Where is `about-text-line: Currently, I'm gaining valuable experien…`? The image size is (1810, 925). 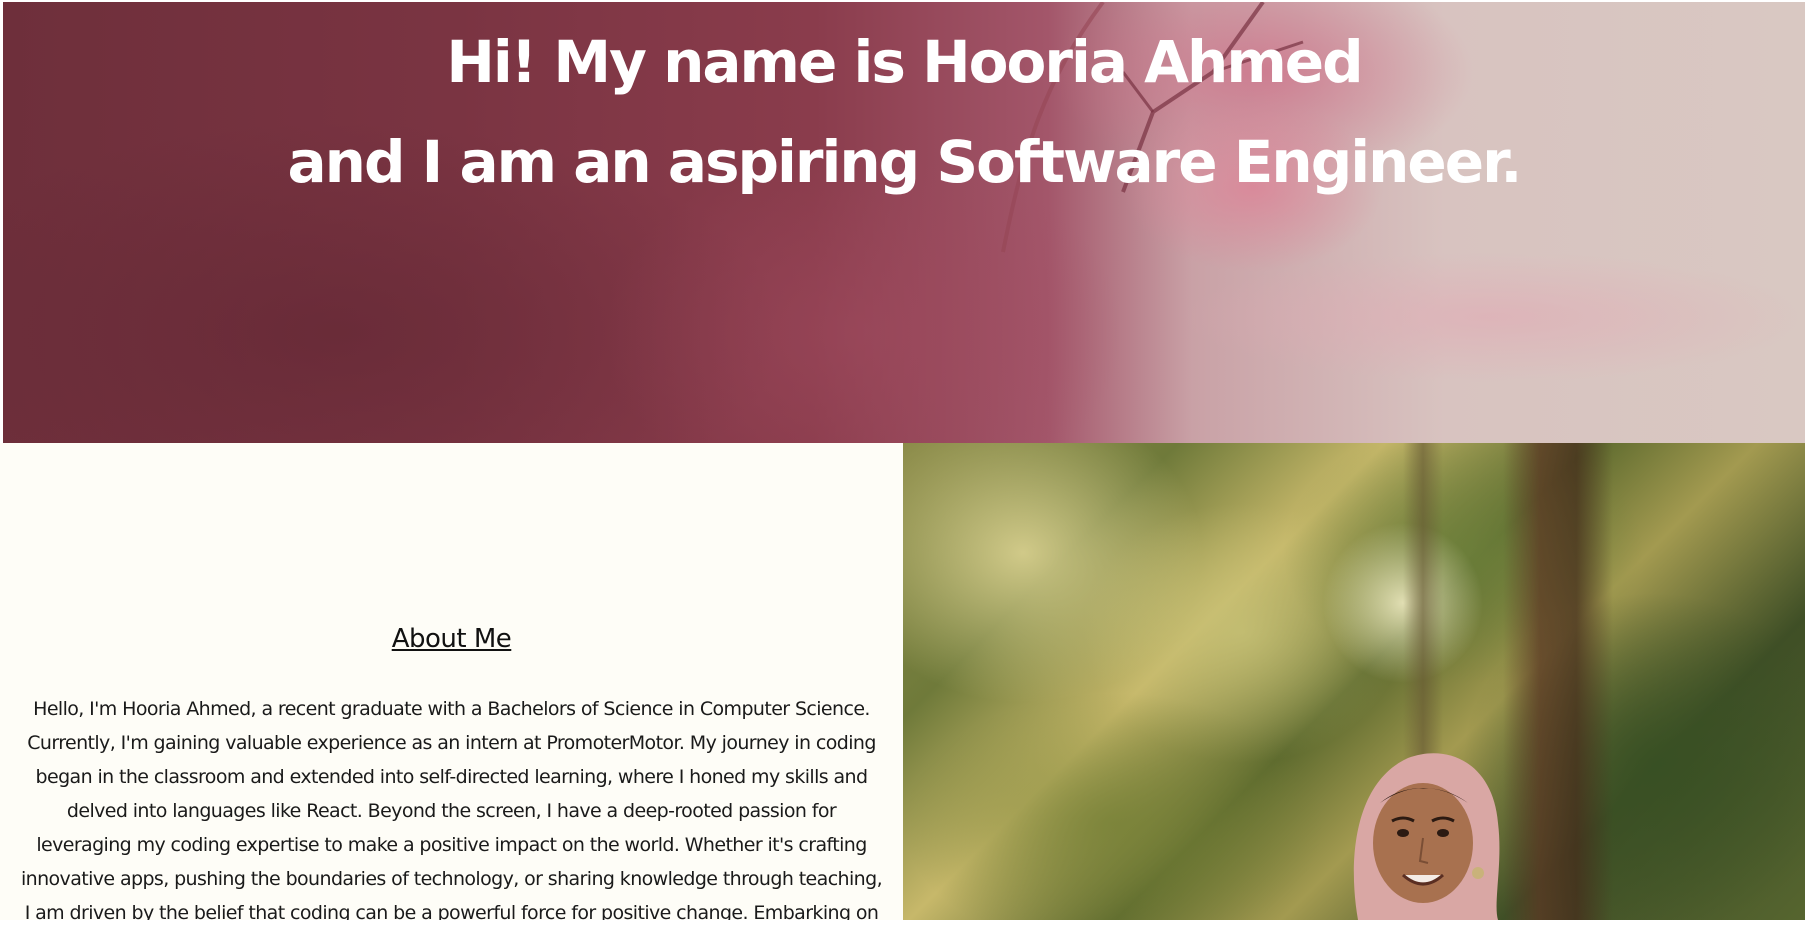 about-text-line: Currently, I'm gaining valuable experien… is located at coordinates (451, 743).